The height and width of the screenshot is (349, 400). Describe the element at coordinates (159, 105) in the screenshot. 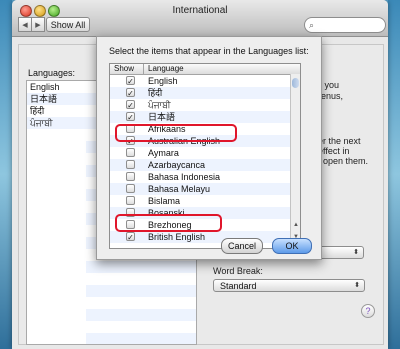

I see `language-label: ਪੰਜਾਬੀ` at that location.